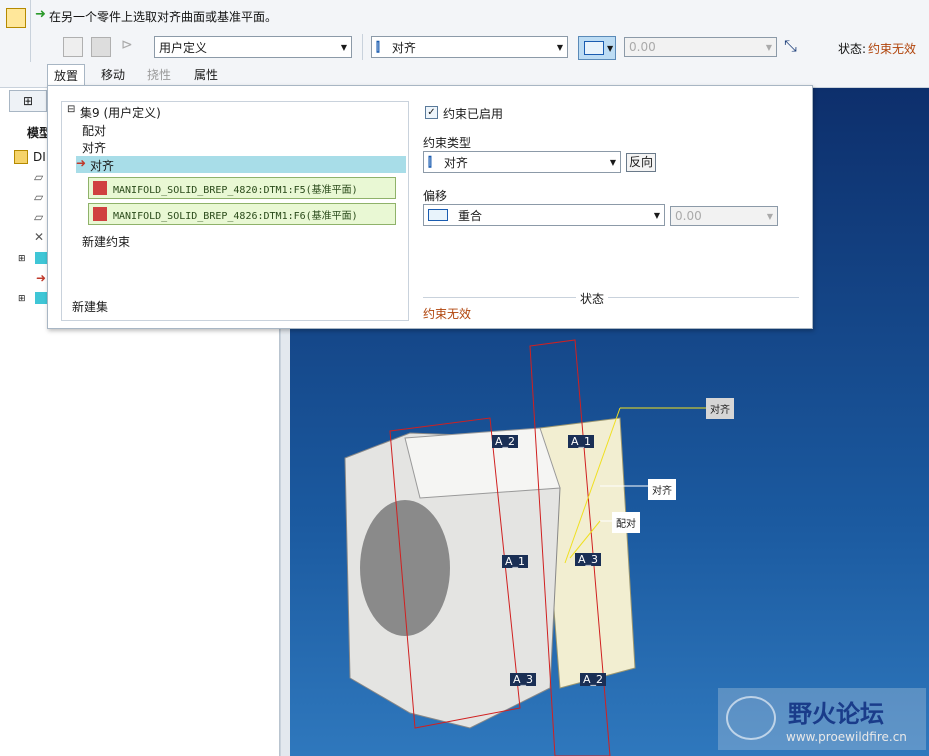 This screenshot has height=756, width=929. I want to click on status-text: 约束无效, so click(447, 314).